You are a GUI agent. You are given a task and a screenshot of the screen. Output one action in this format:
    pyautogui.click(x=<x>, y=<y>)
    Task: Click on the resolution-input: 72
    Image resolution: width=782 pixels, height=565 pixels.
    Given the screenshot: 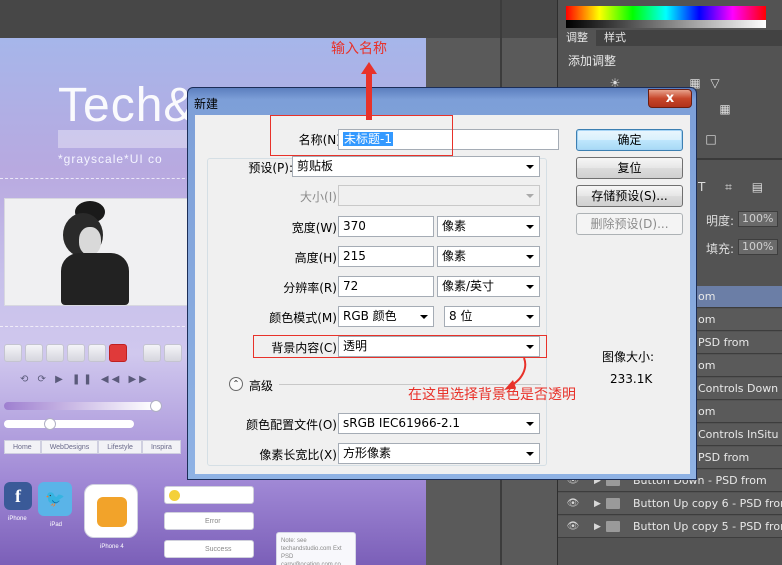 What is the action you would take?
    pyautogui.click(x=386, y=286)
    